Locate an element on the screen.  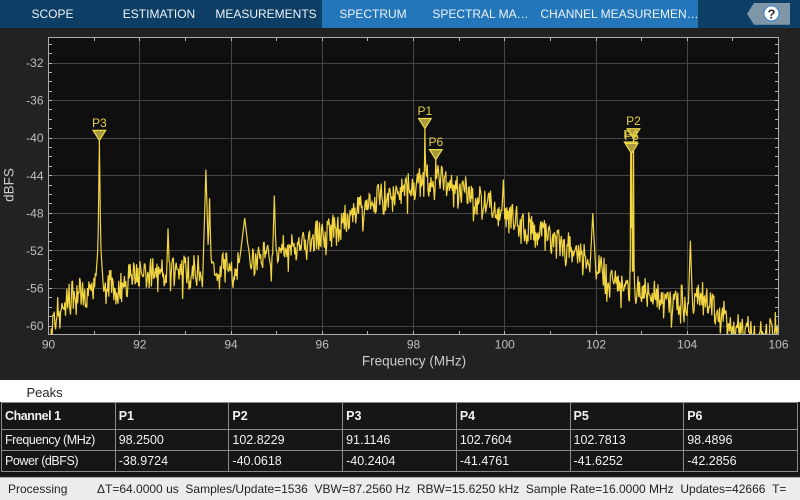
svg-text: 100 is located at coordinates (505, 345).